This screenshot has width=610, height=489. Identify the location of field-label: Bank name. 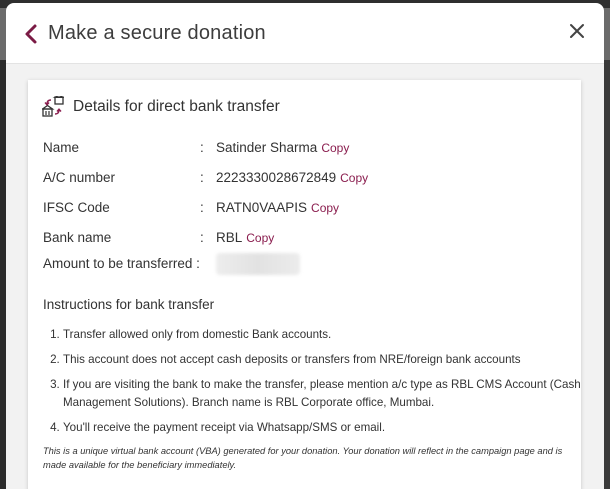
(77, 237).